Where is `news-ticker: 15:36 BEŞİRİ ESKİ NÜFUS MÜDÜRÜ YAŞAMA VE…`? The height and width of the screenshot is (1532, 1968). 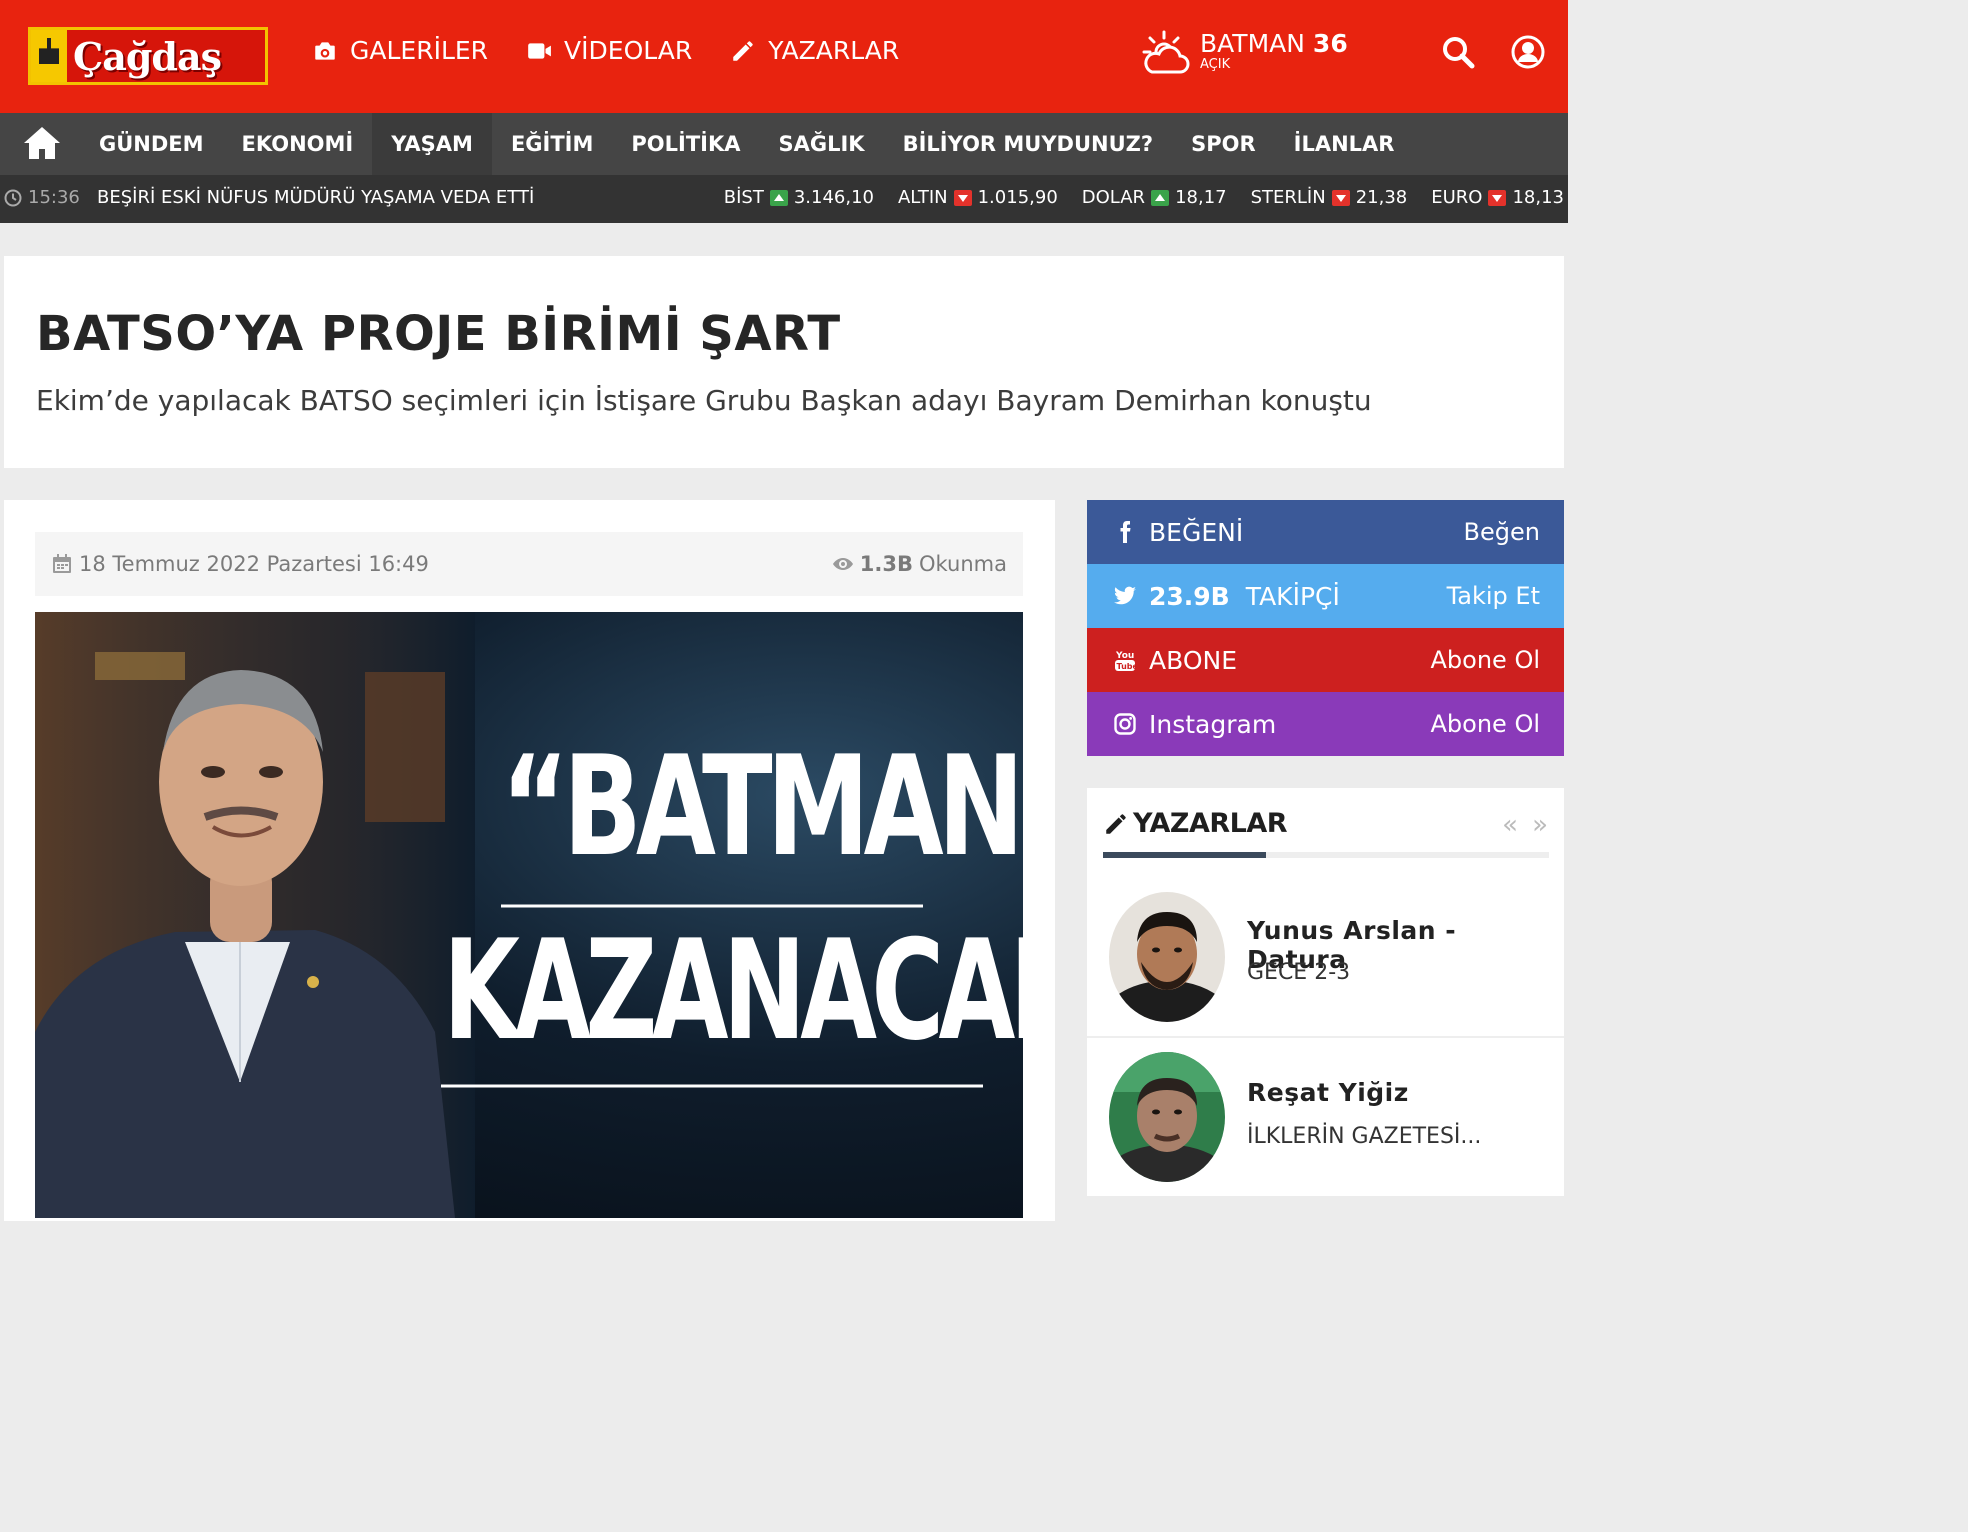 news-ticker: 15:36 BEŞİRİ ESKİ NÜFUS MÜDÜRÜ YAŞAMA VE… is located at coordinates (784, 199).